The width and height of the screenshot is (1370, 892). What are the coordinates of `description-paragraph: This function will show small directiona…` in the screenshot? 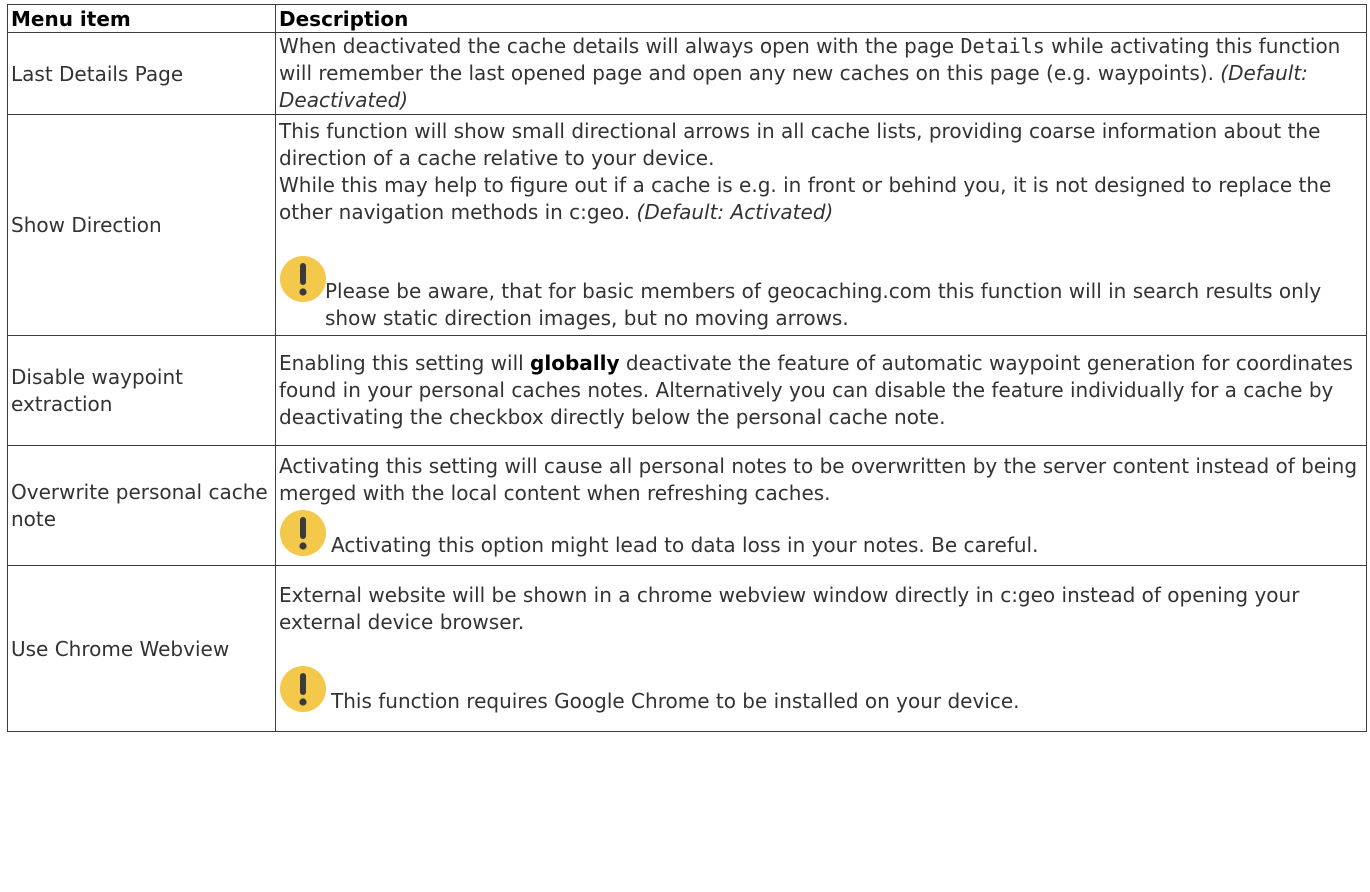 It's located at (800, 144).